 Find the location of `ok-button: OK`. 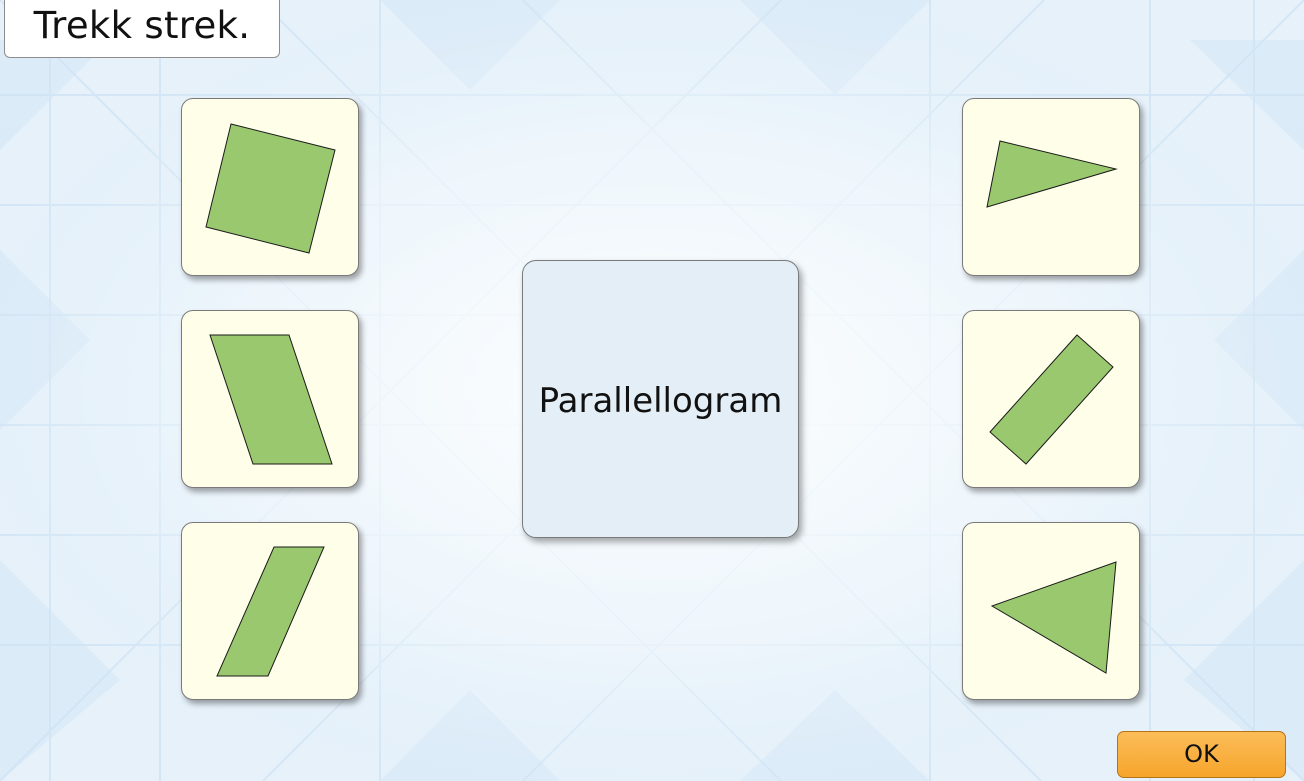

ok-button: OK is located at coordinates (1201, 754).